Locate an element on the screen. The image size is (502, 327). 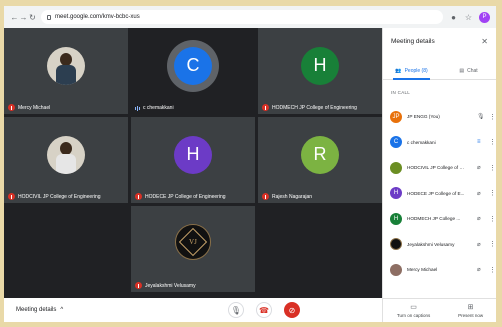
camera-off-icon: ⊘ is located at coordinates (292, 310).